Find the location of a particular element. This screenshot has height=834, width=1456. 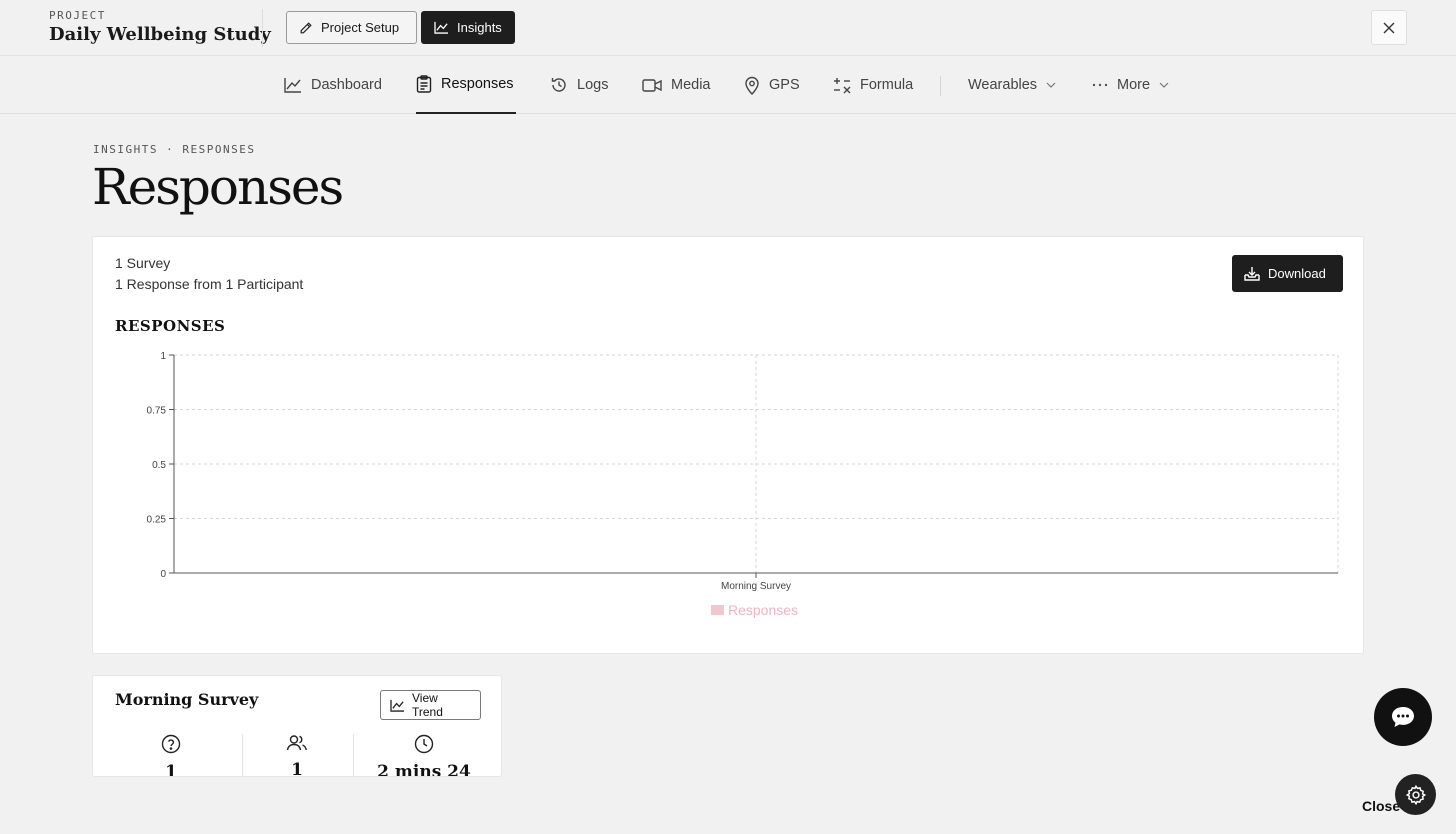

y-tick-label: 0.75 is located at coordinates (157, 411).